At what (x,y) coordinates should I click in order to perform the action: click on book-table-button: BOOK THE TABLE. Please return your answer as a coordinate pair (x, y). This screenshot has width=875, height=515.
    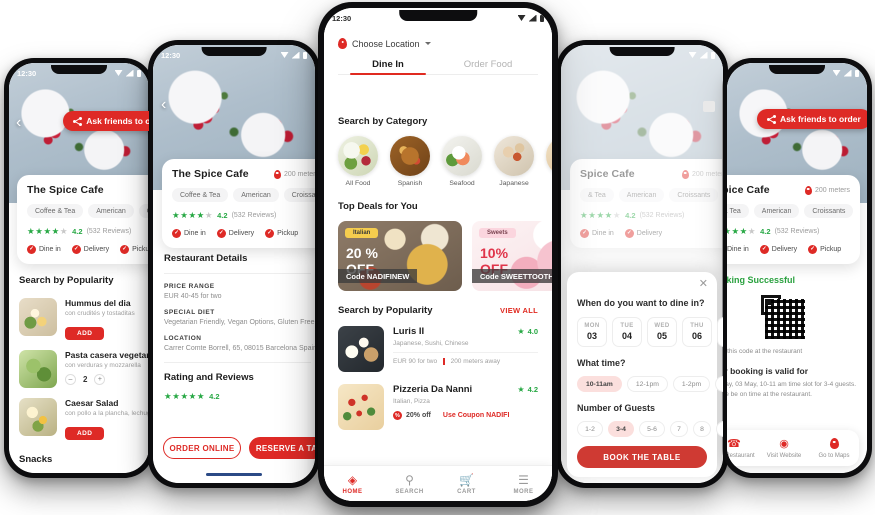
    Looking at the image, I should click on (642, 457).